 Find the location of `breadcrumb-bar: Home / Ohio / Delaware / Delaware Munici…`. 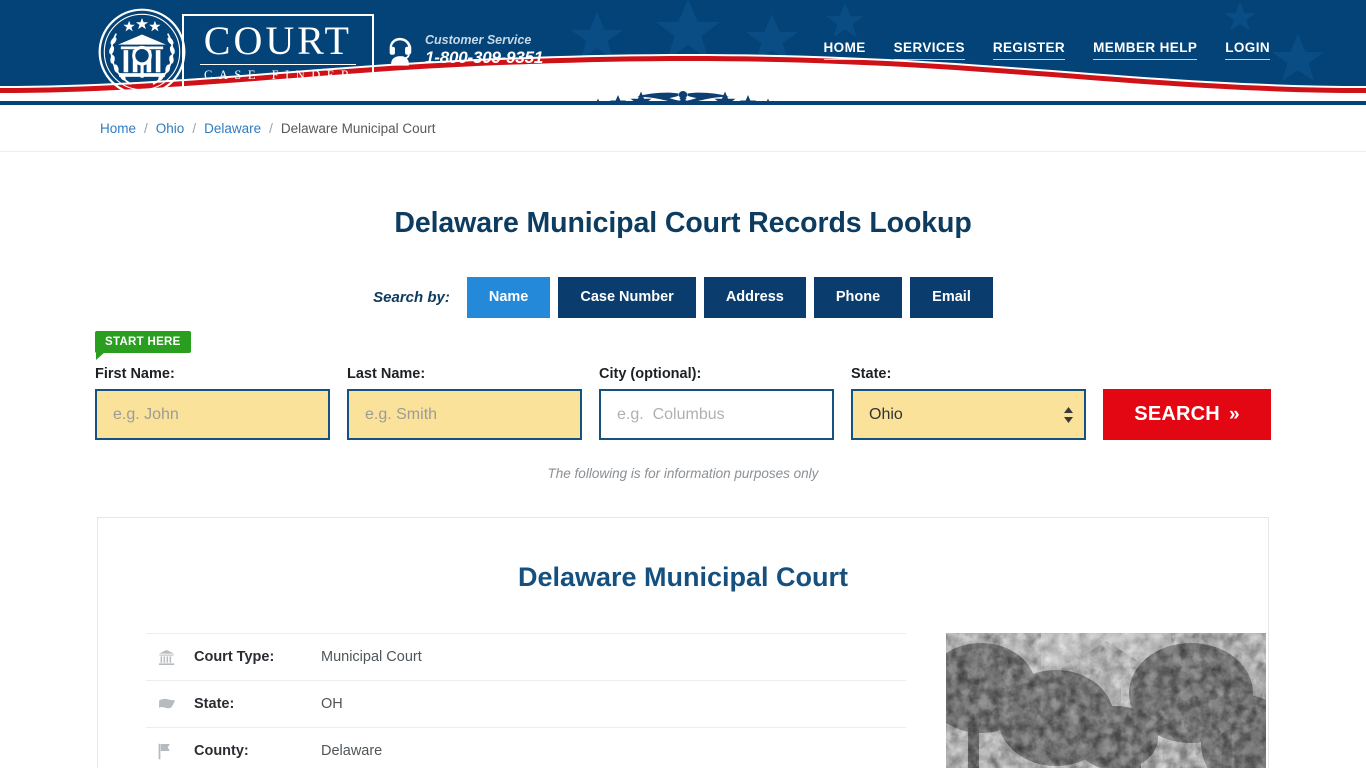

breadcrumb-bar: Home / Ohio / Delaware / Delaware Munici… is located at coordinates (683, 128).